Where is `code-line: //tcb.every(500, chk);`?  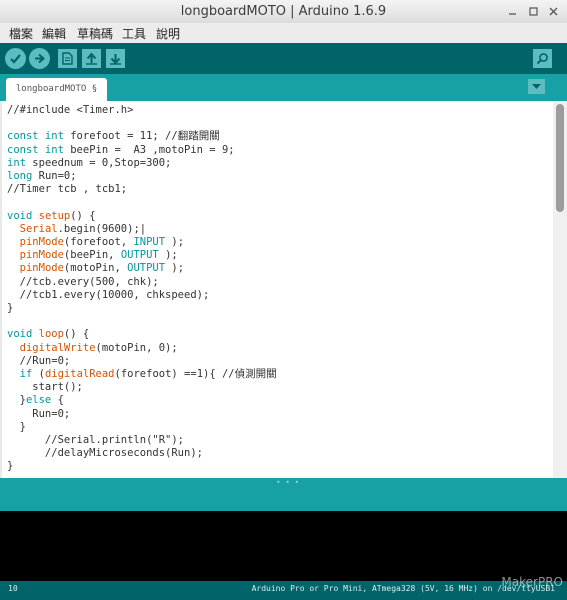 code-line: //tcb.every(500, chk); is located at coordinates (83, 282).